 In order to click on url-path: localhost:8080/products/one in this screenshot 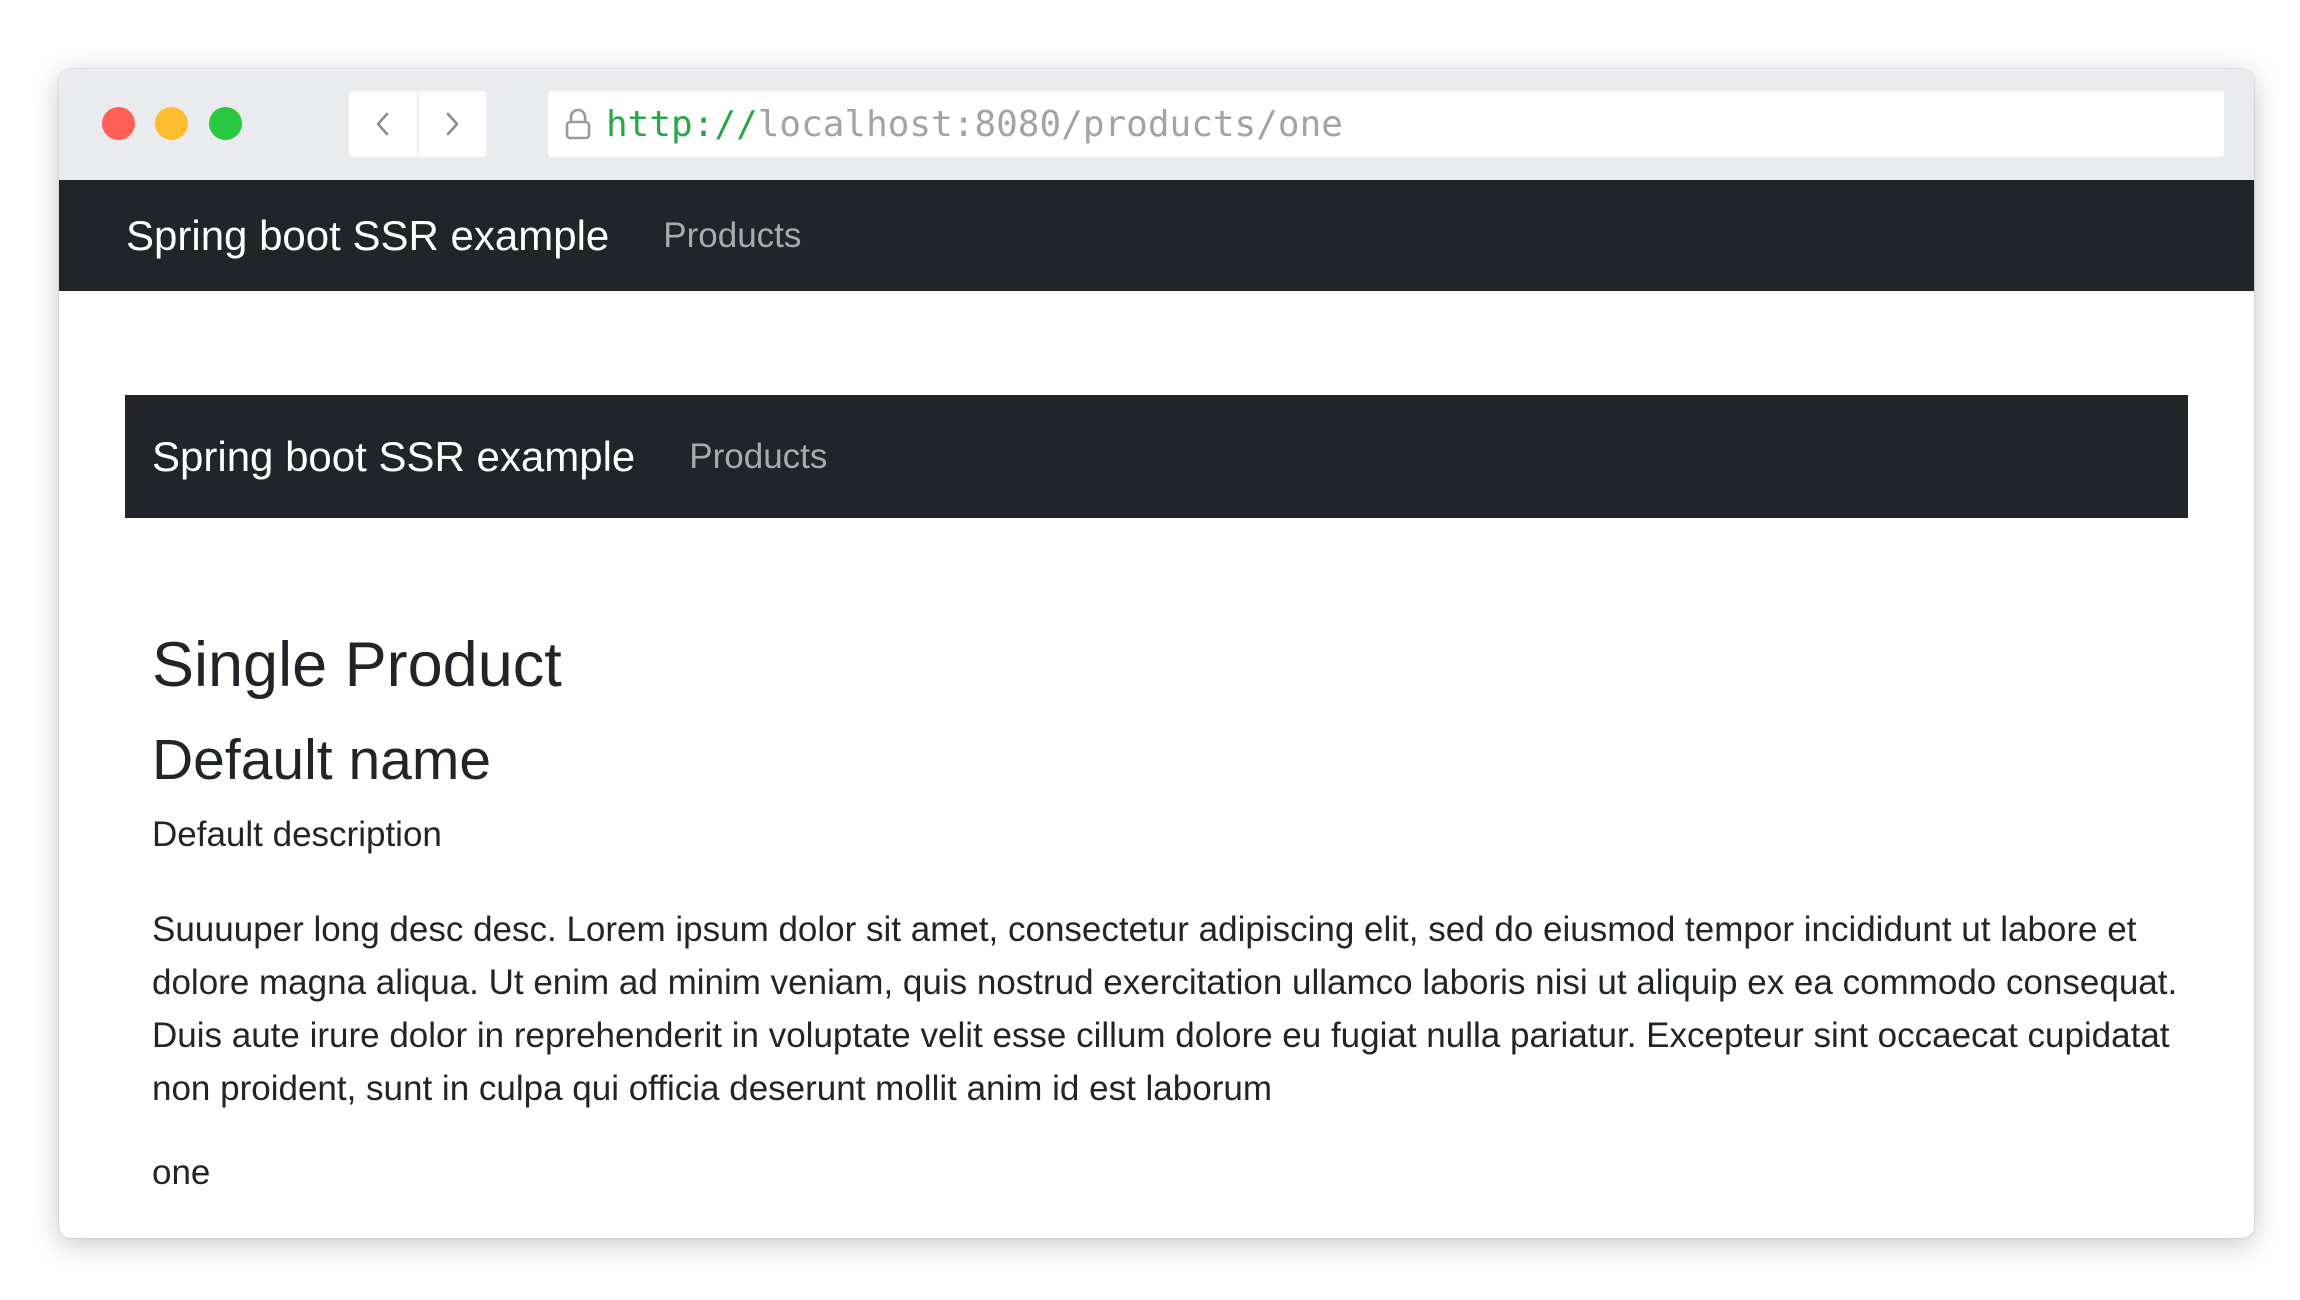, I will do `click(1050, 124)`.